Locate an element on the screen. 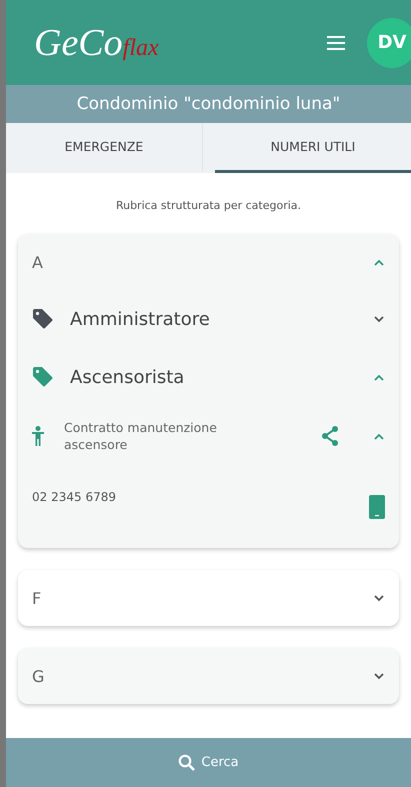  section-letter: F is located at coordinates (202, 598).